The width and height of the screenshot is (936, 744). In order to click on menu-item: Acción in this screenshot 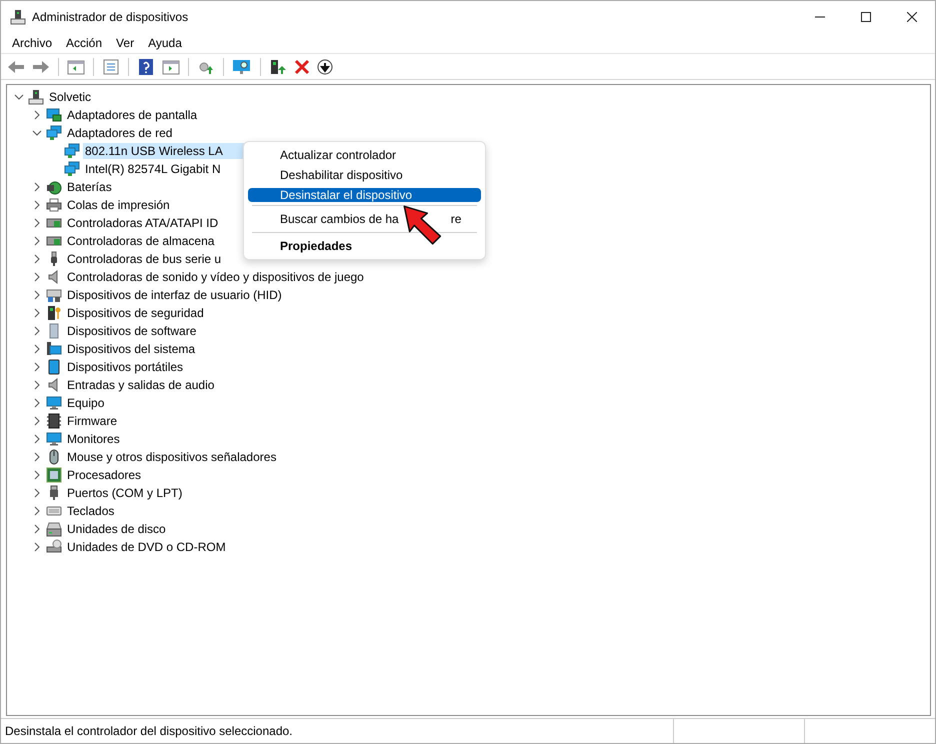, I will do `click(84, 43)`.